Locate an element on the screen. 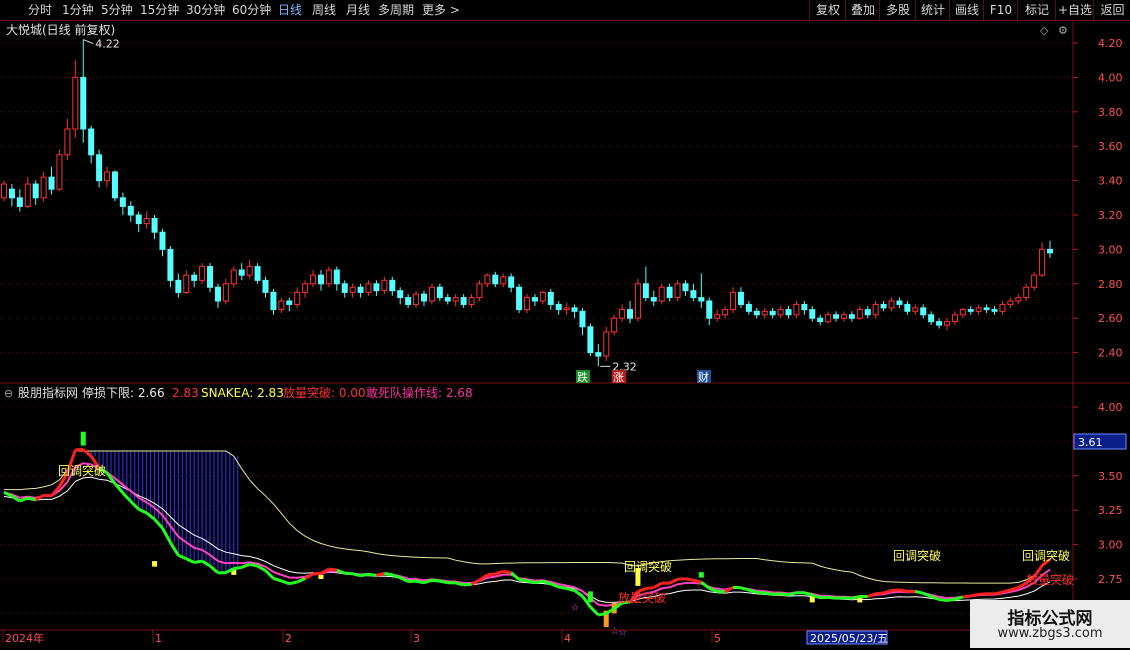 This screenshot has width=1130, height=650. period-tab-6: 日线 is located at coordinates (290, 10).